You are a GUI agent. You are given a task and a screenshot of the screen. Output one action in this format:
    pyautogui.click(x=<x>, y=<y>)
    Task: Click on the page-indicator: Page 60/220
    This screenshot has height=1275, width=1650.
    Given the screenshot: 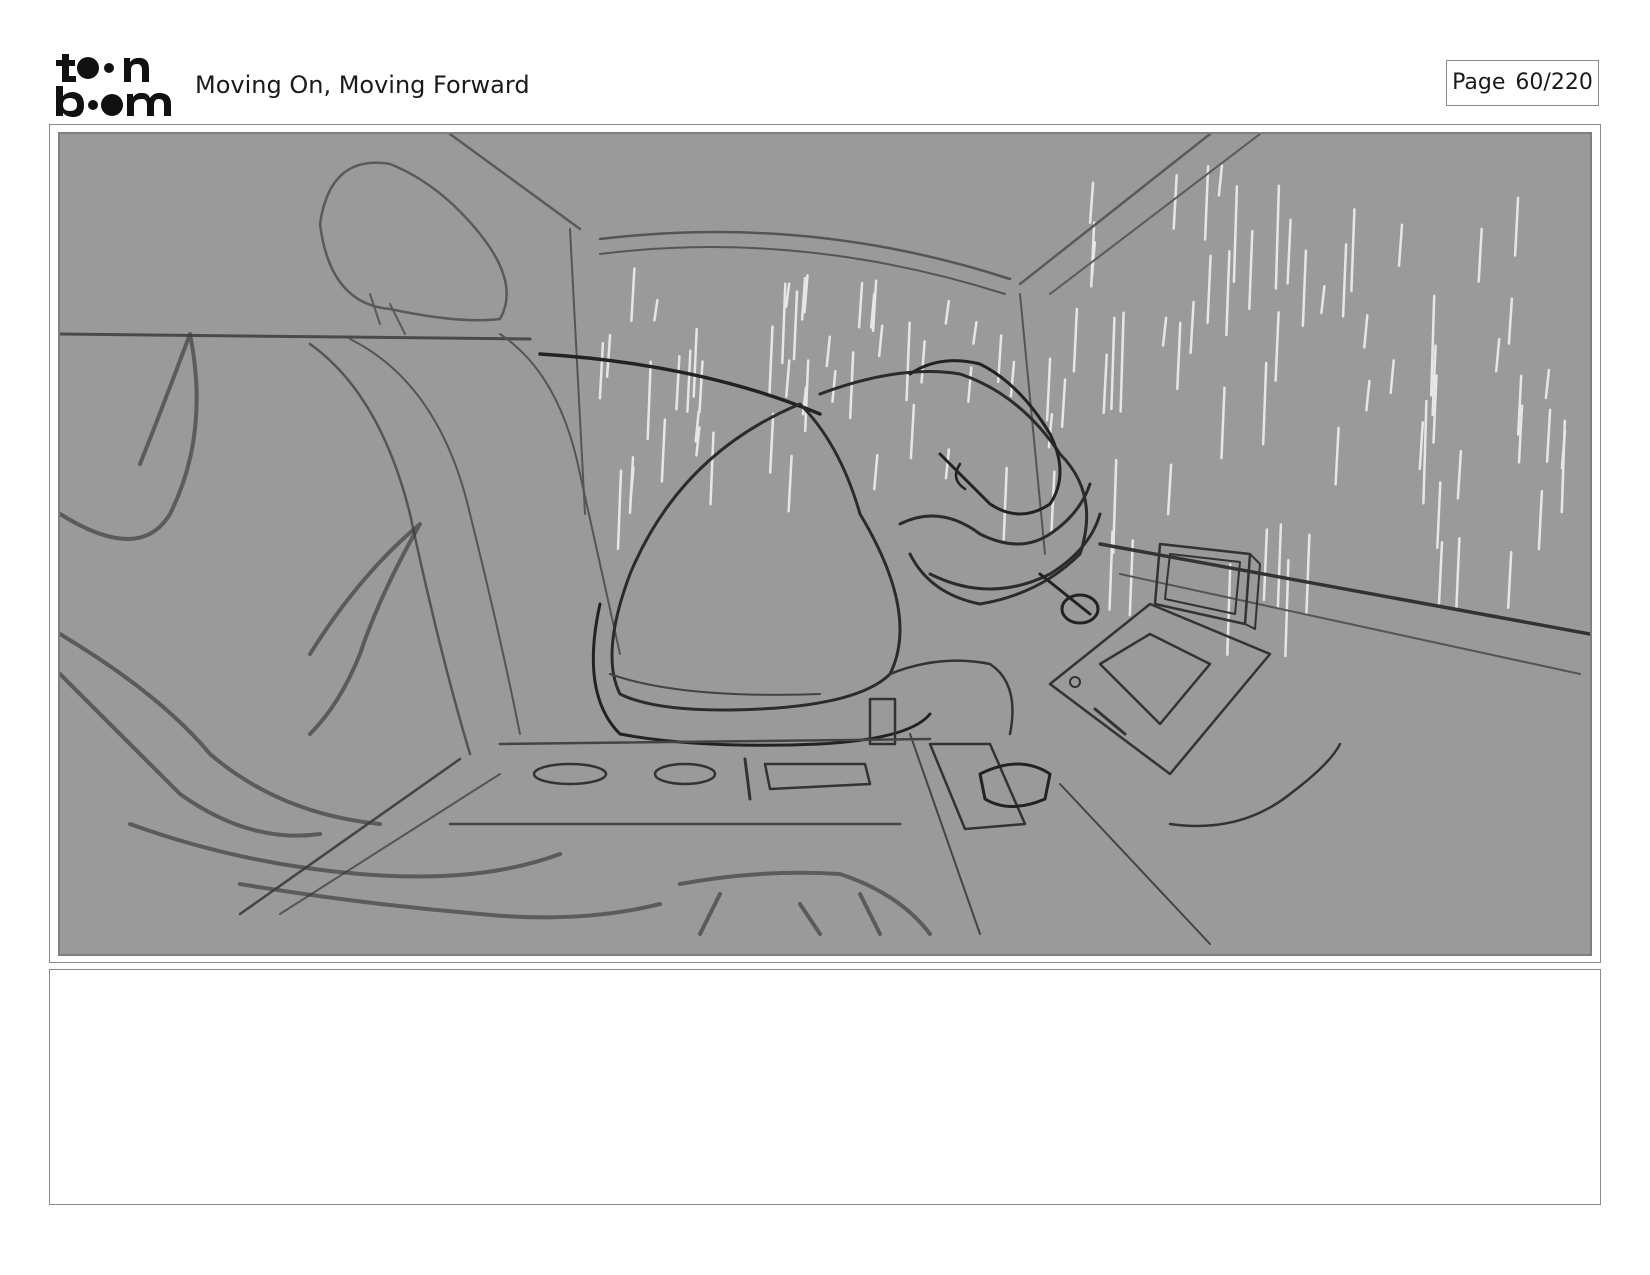 What is the action you would take?
    pyautogui.click(x=1522, y=83)
    